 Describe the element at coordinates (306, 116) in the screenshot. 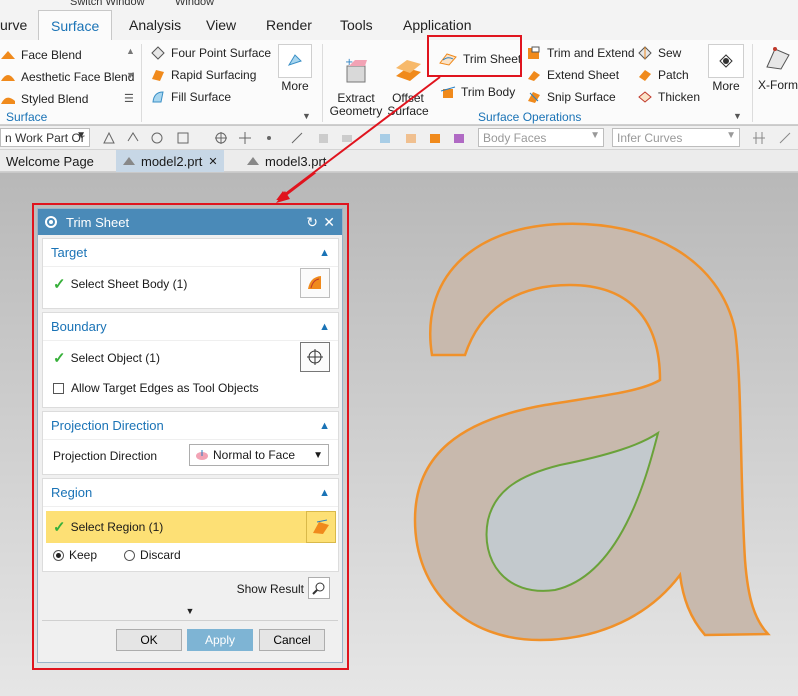

I see `more-surface-dropdown: ▼` at that location.